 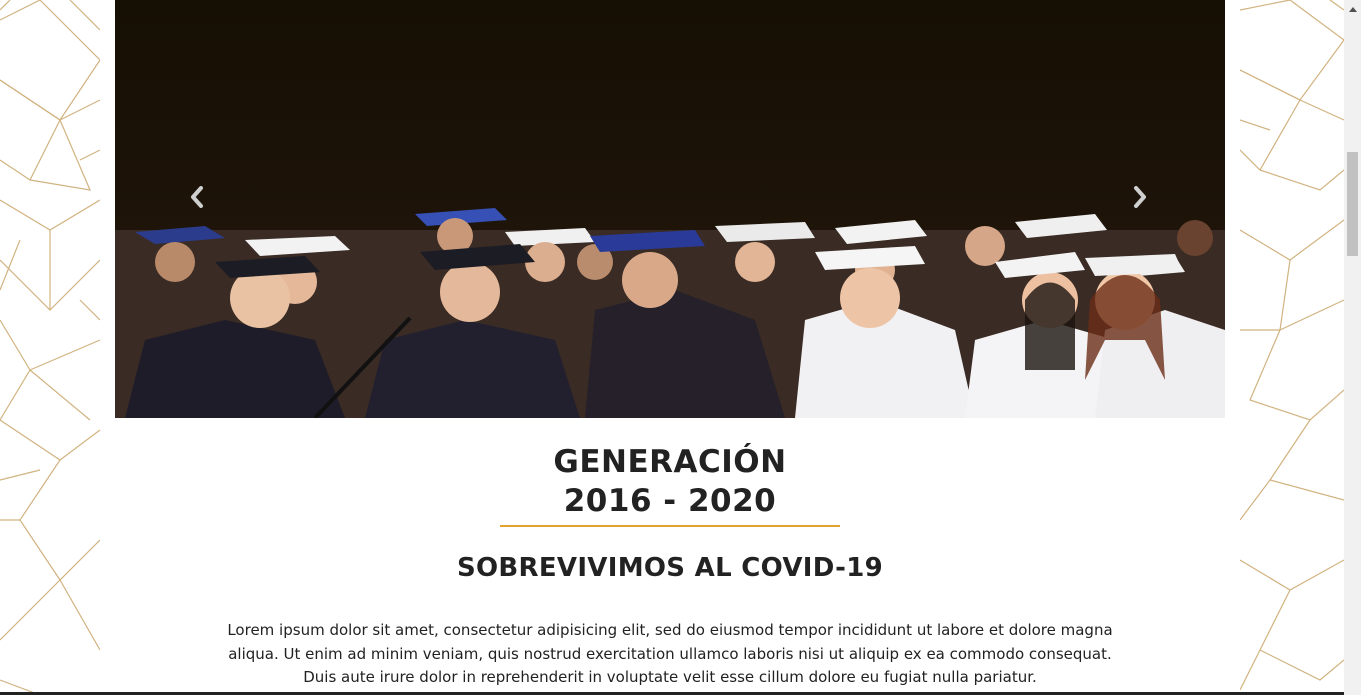 I want to click on chevron-right-icon, so click(x=1140, y=197).